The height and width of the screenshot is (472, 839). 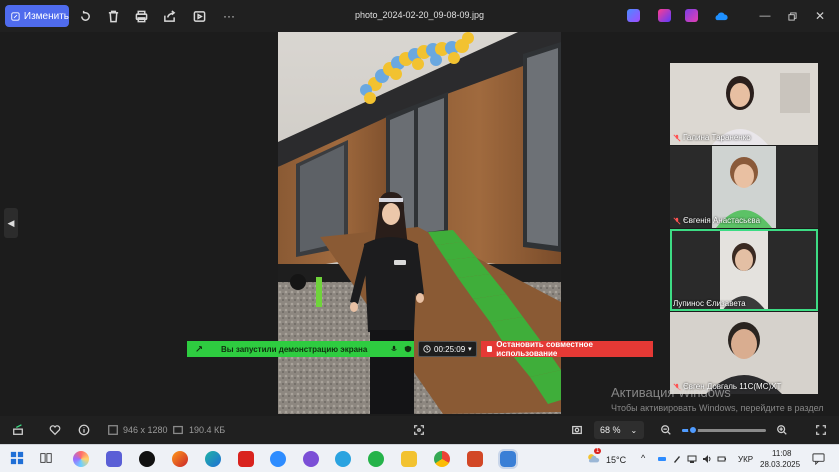 What do you see at coordinates (634, 430) in the screenshot?
I see `chevron-down-icon: ⌄` at bounding box center [634, 430].